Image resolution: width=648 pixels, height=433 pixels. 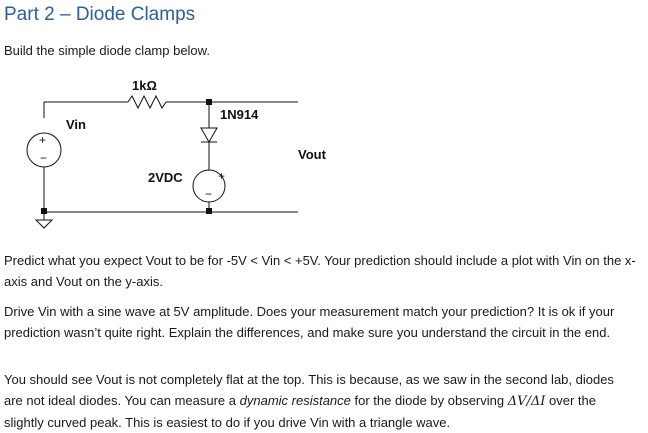 I want to click on input-plus-sign: +, so click(x=42, y=140).